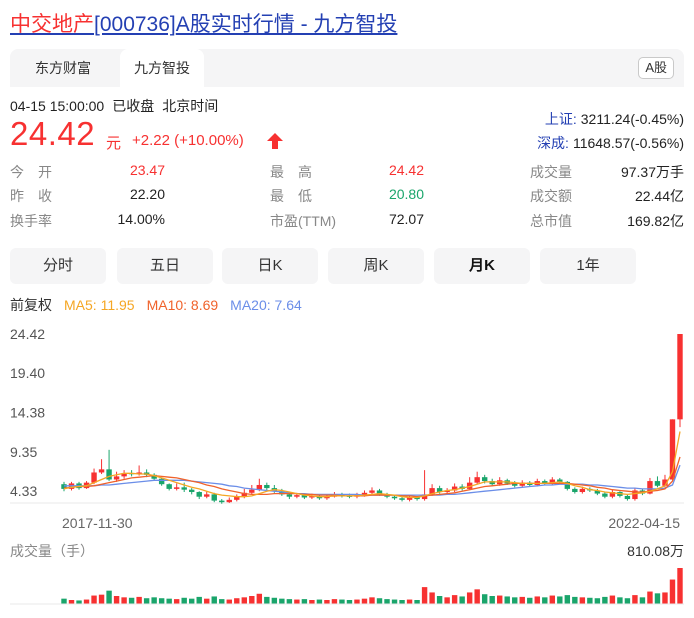 The width and height of the screenshot is (694, 618). I want to click on title-rest: A股实时行情 - 九方智投, so click(287, 24).